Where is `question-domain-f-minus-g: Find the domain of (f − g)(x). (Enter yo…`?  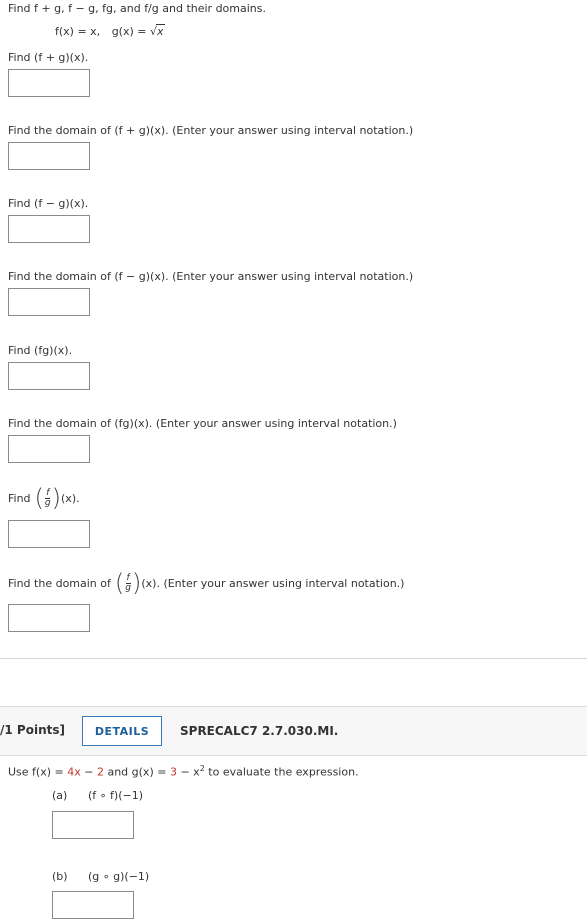 question-domain-f-minus-g: Find the domain of (f − g)(x). (Enter yo… is located at coordinates (211, 276).